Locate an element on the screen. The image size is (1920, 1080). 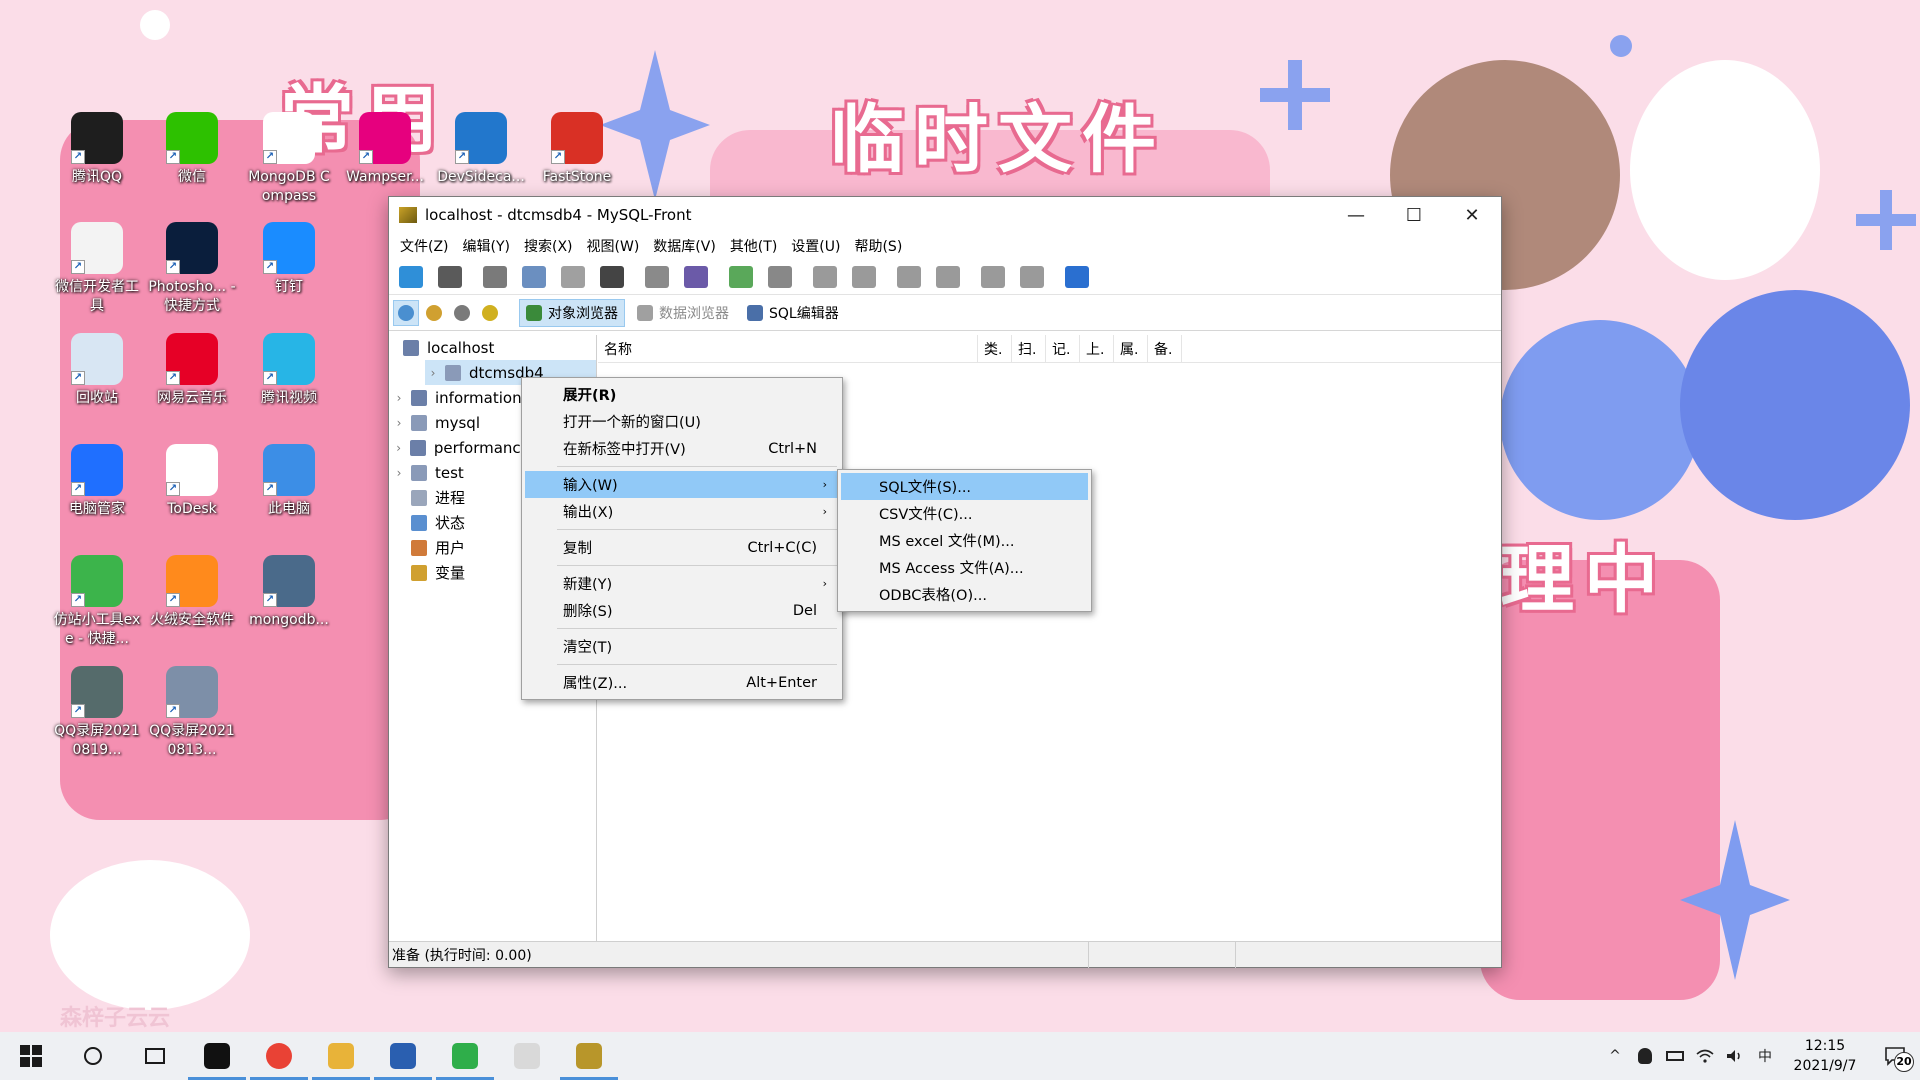
notification-center-button: 20 is located at coordinates (1895, 1056).